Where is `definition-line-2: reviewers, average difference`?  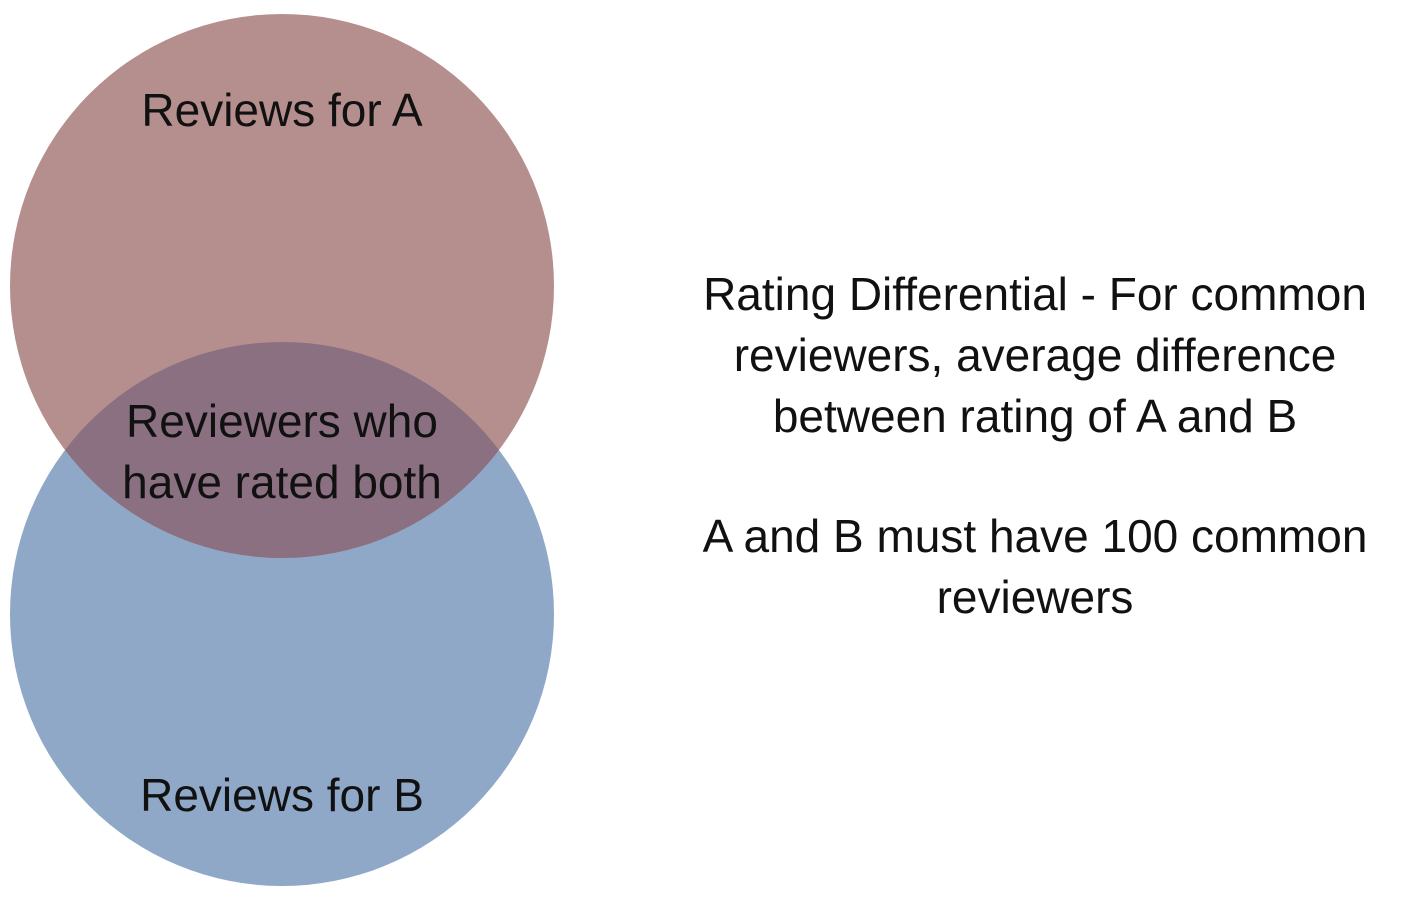
definition-line-2: reviewers, average difference is located at coordinates (1035, 355).